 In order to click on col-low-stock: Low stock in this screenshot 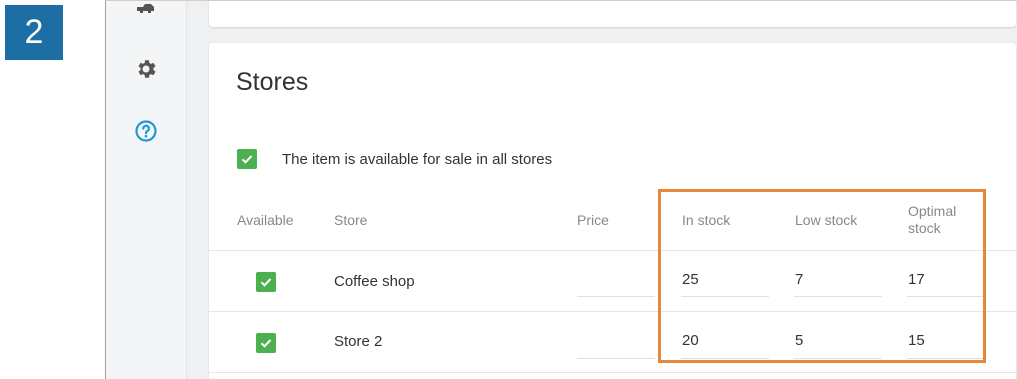, I will do `click(826, 220)`.